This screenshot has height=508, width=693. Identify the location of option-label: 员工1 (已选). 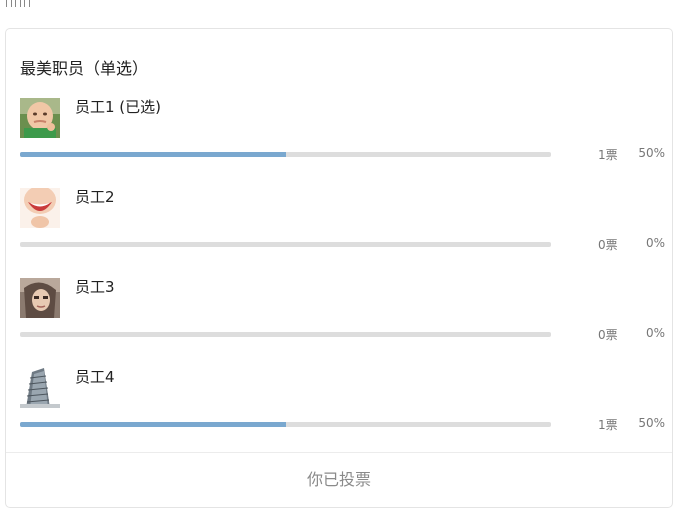
(118, 107).